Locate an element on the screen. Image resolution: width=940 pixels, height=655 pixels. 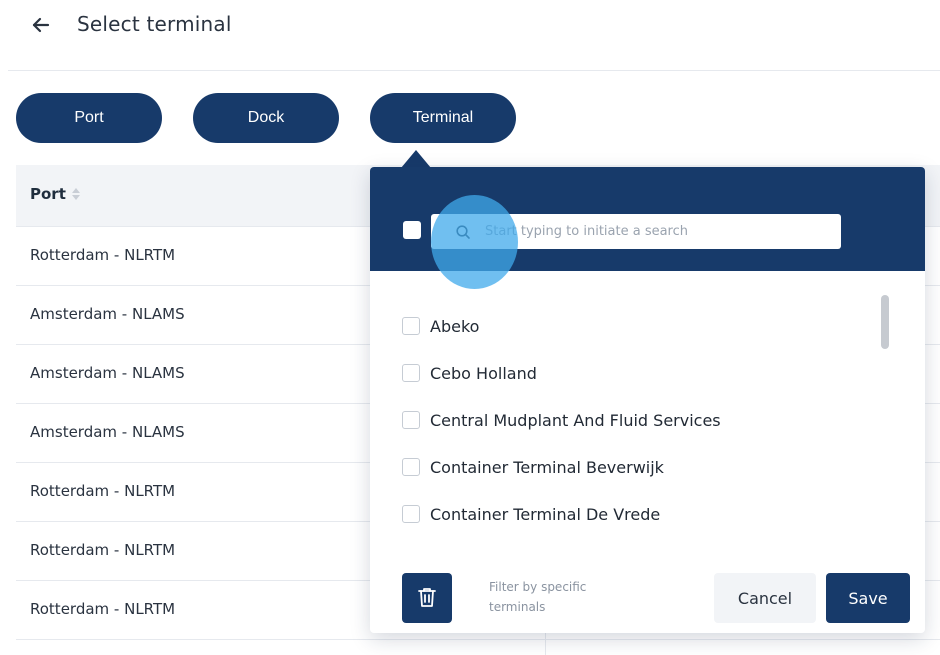
filter-hint: Filter by specific terminals is located at coordinates (538, 597).